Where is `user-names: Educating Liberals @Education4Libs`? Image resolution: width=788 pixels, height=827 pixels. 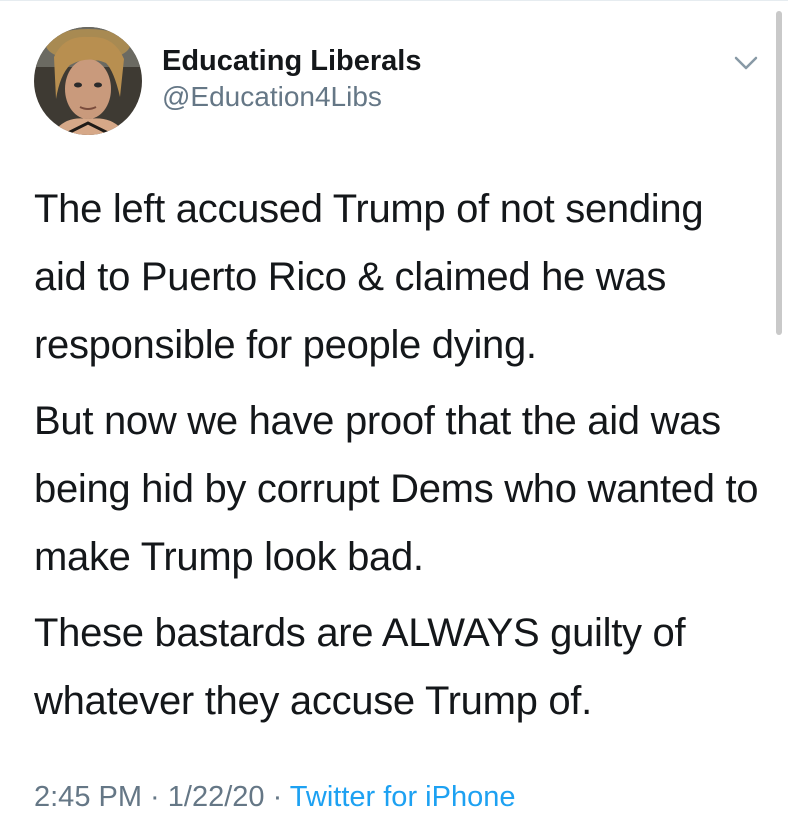
user-names: Educating Liberals @Education4Libs is located at coordinates (291, 79).